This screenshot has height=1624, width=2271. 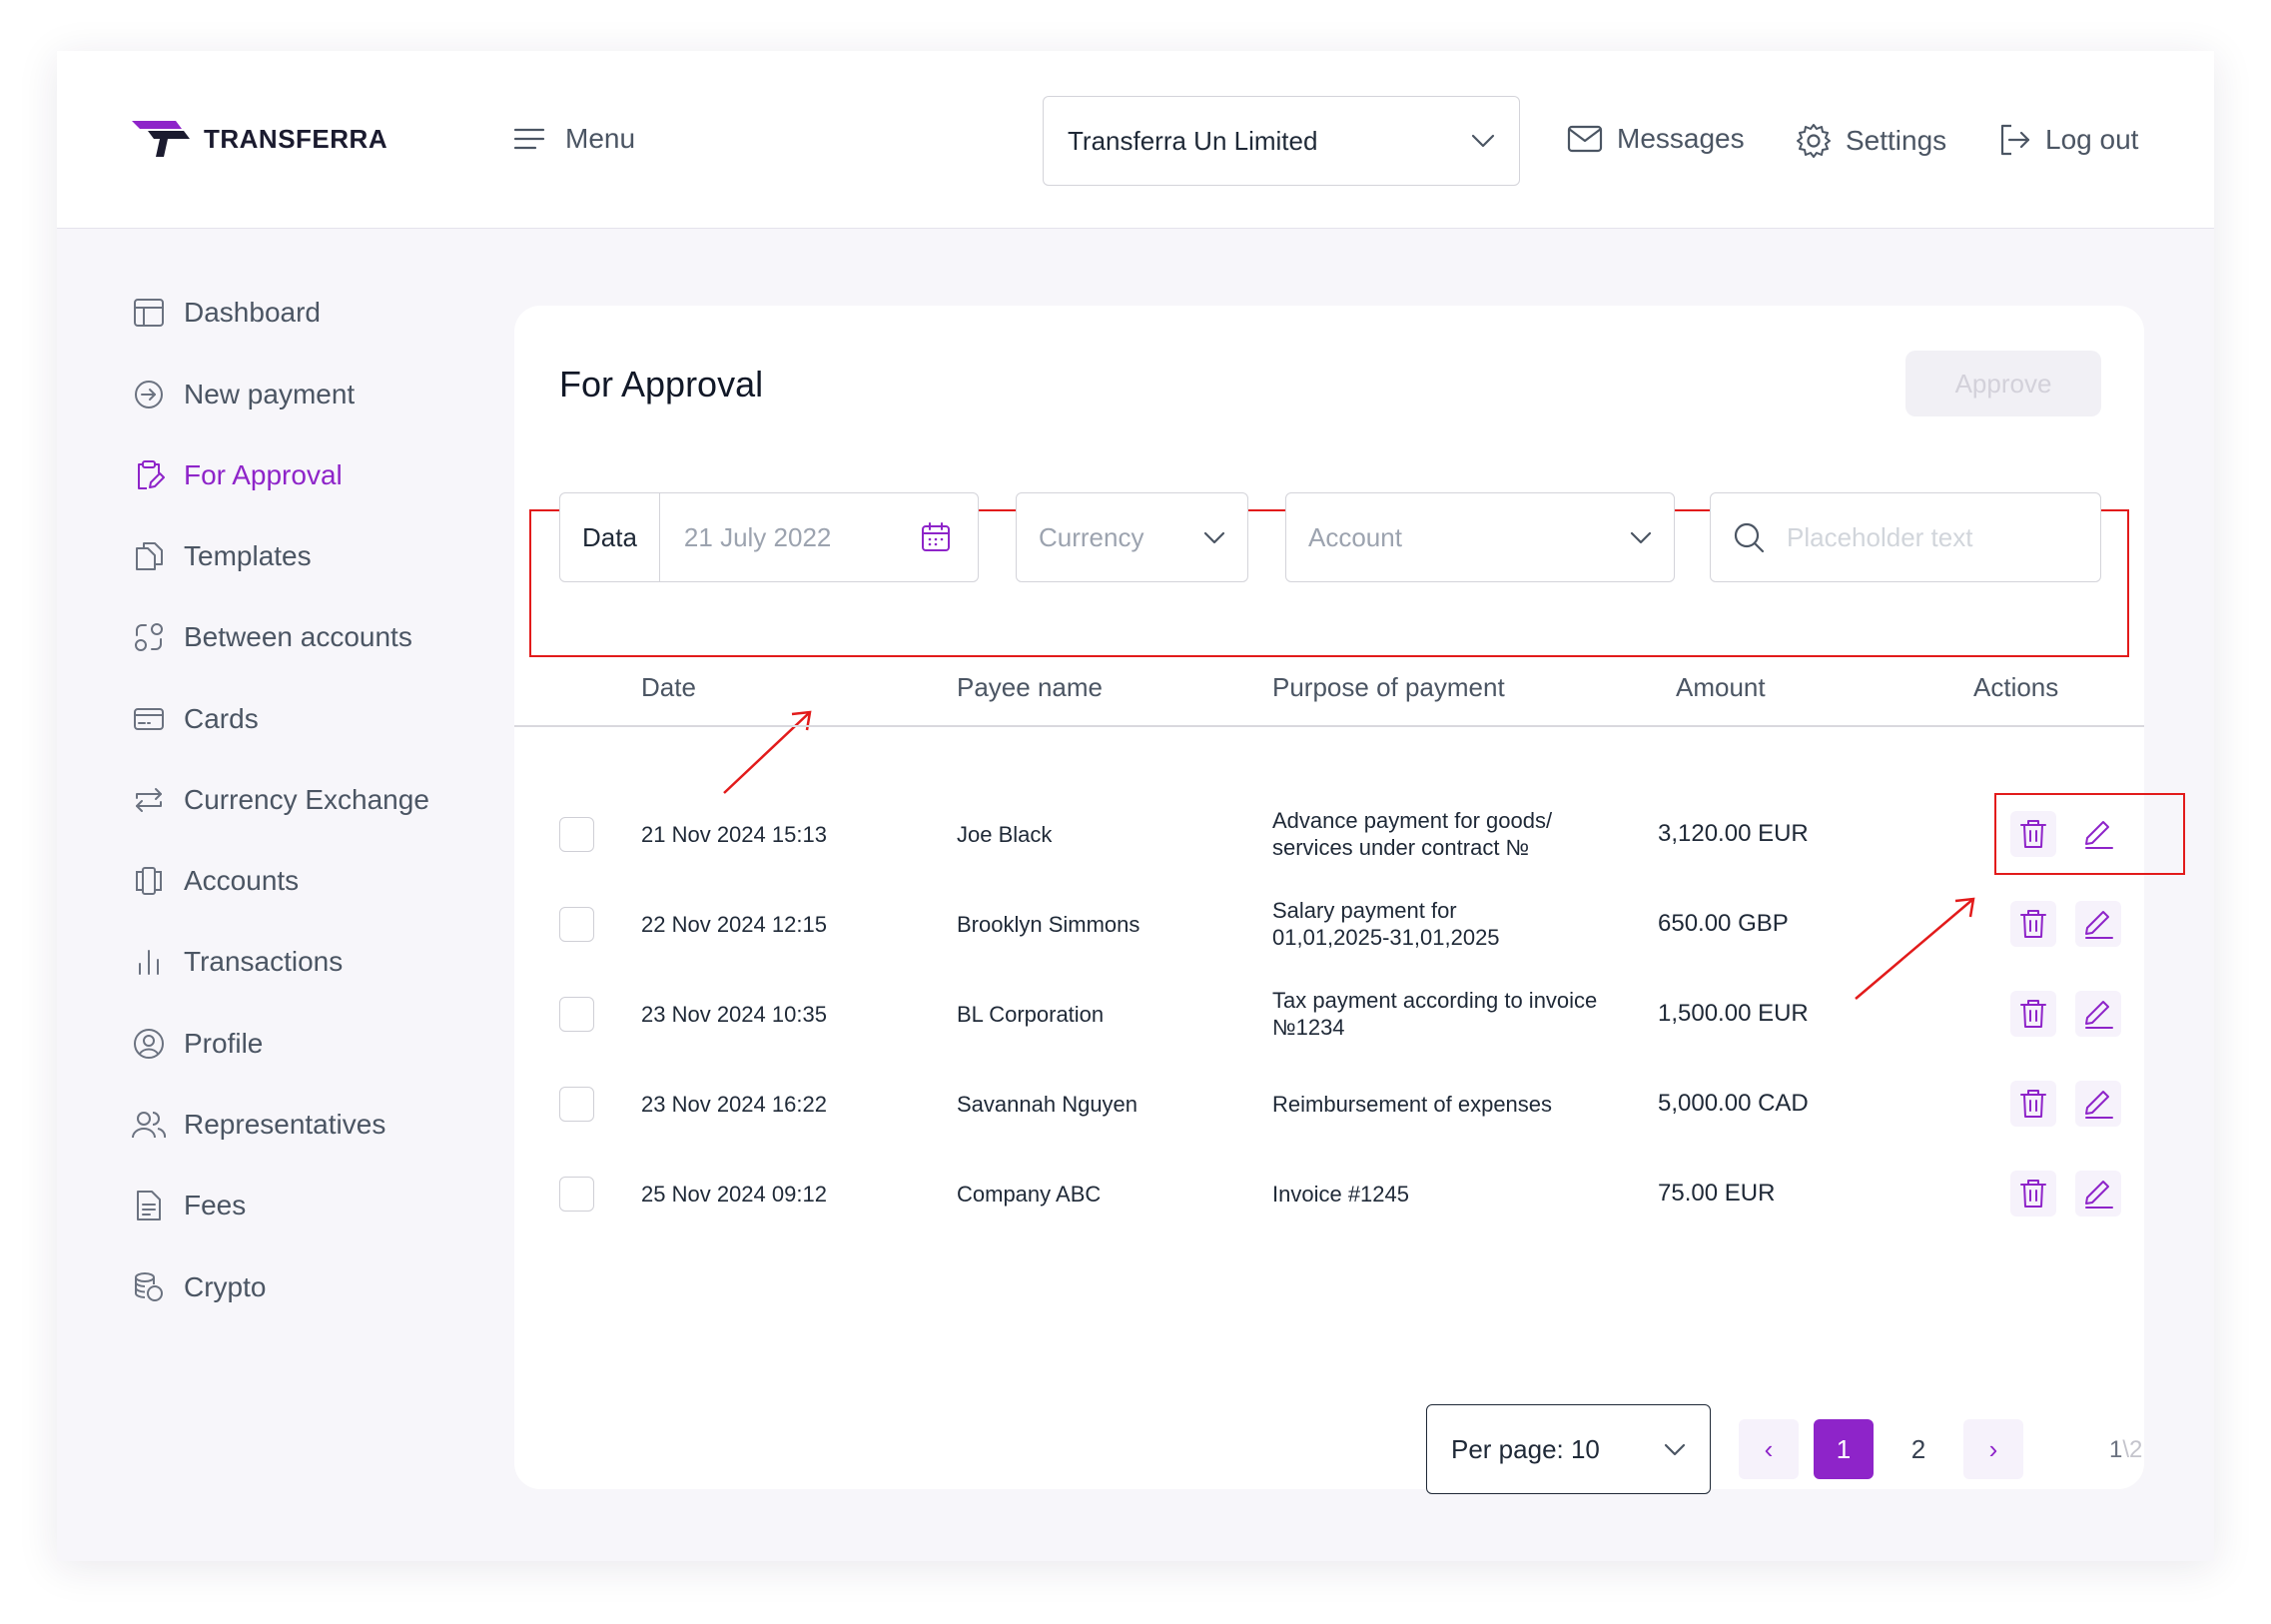 I want to click on row-purpose-line: Advance payment for goods/, so click(x=1412, y=821).